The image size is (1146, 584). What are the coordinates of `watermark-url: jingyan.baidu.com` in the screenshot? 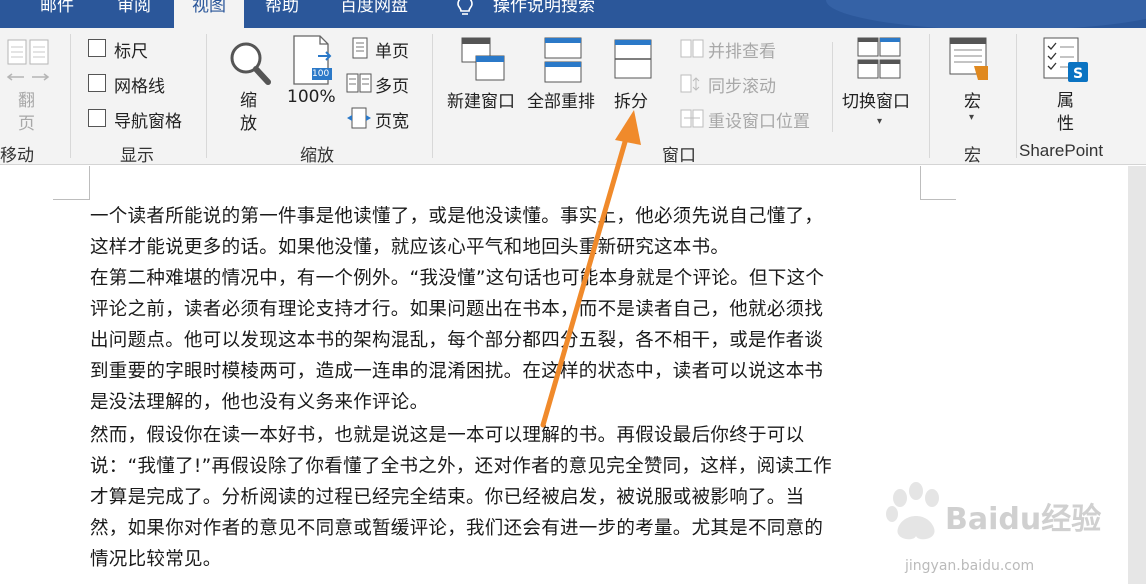 It's located at (970, 566).